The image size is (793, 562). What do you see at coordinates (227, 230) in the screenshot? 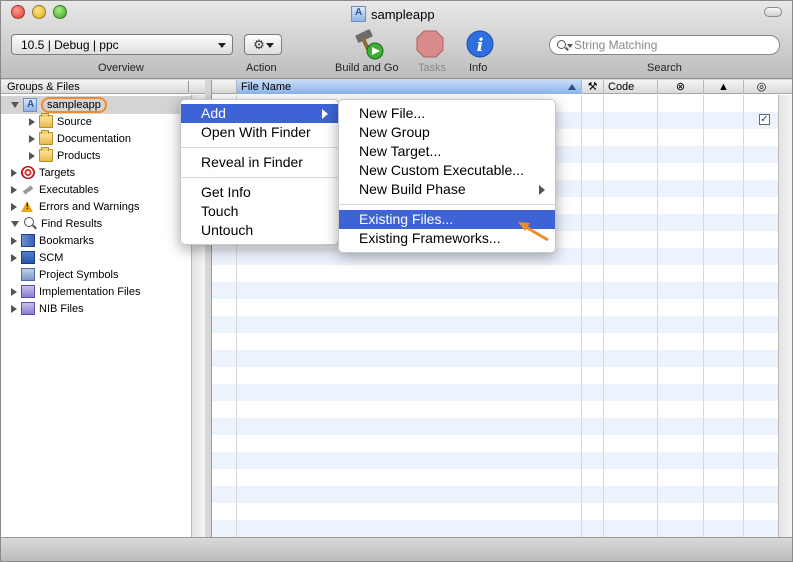
I see `menu-item-label: Untouch` at bounding box center [227, 230].